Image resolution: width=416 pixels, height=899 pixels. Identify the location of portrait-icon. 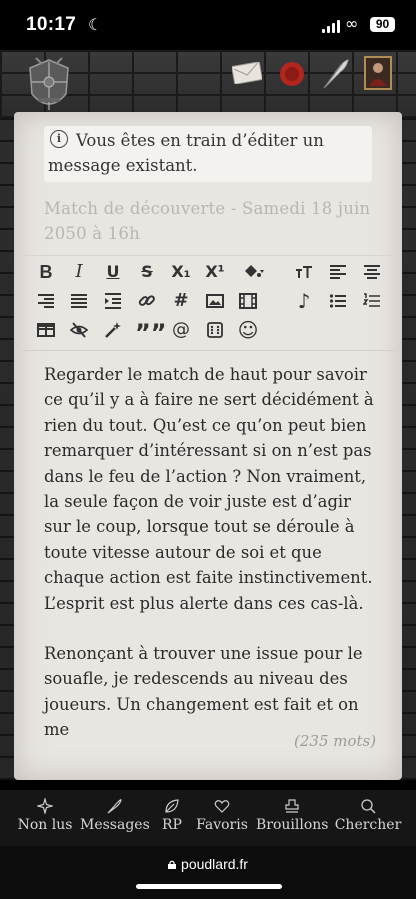
(378, 73).